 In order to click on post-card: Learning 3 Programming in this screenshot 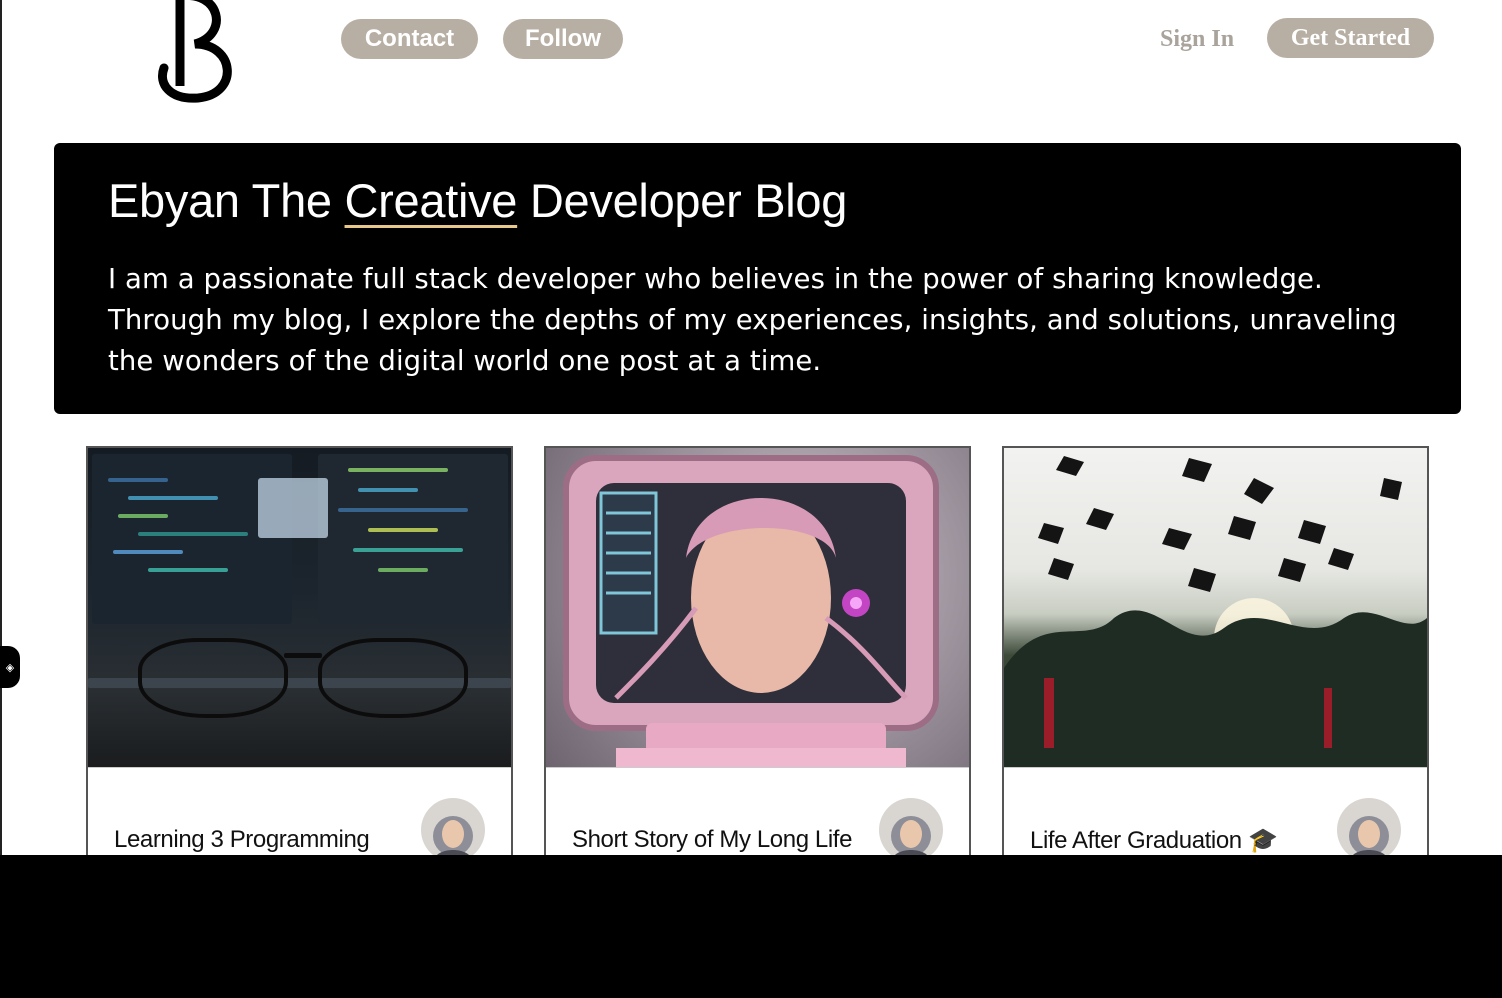, I will do `click(299, 656)`.